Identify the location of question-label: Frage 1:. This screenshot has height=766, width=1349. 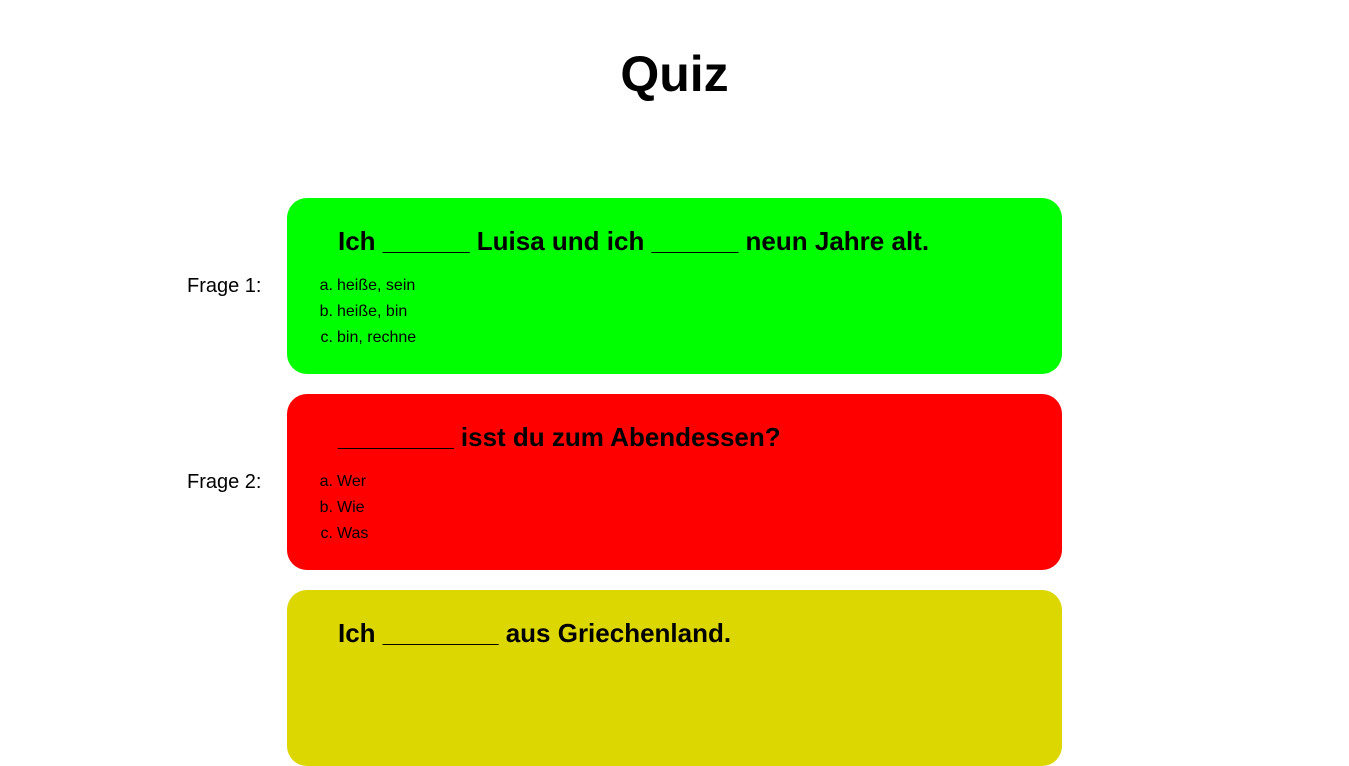
(224, 286).